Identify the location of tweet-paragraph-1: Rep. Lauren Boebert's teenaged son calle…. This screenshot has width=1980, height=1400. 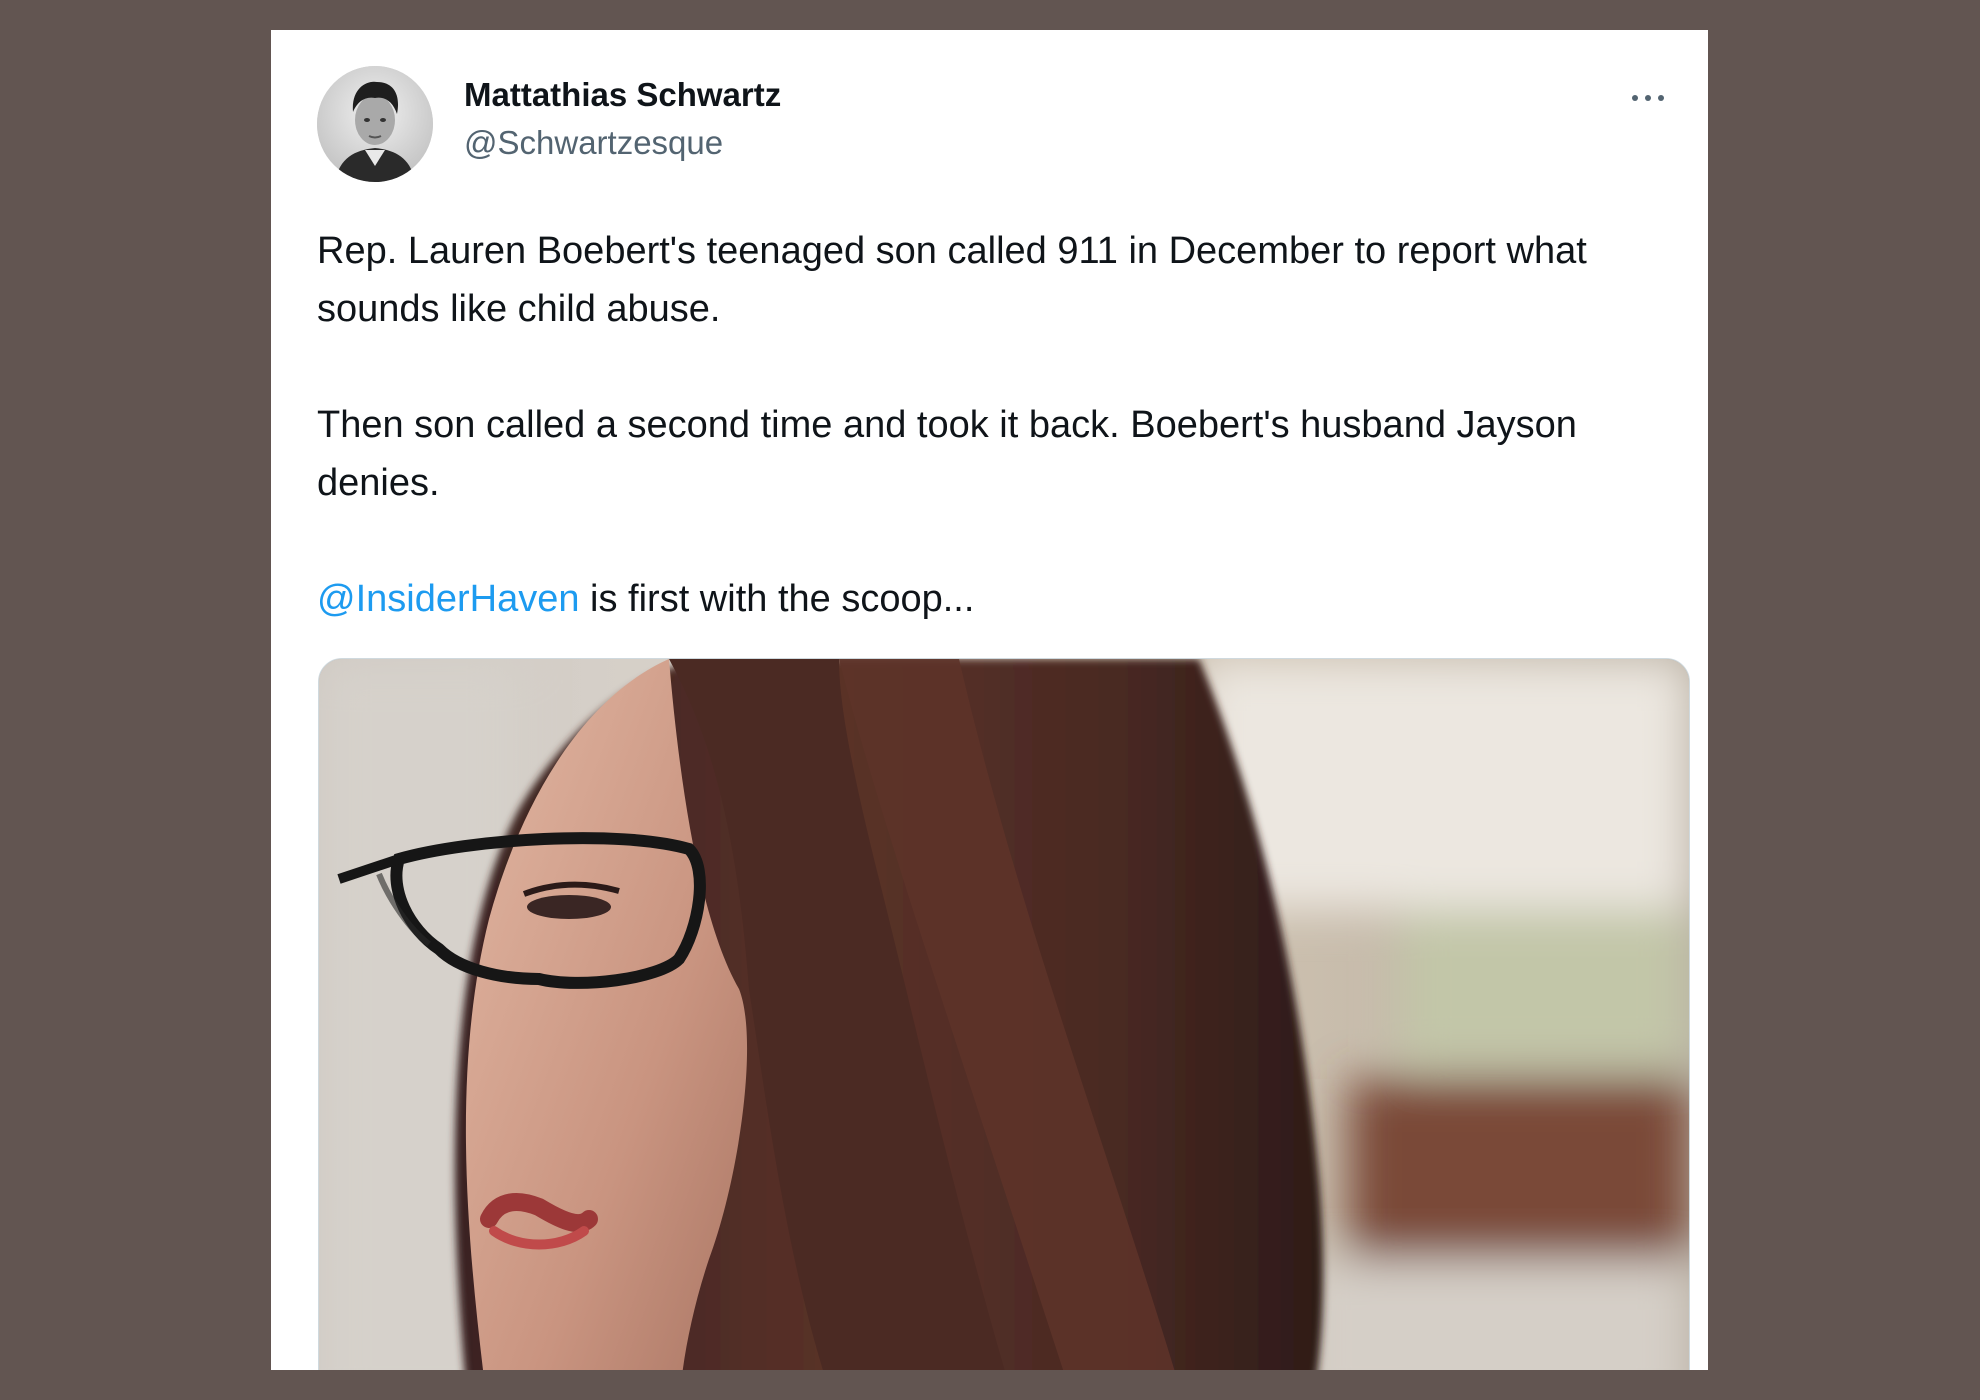
(952, 280).